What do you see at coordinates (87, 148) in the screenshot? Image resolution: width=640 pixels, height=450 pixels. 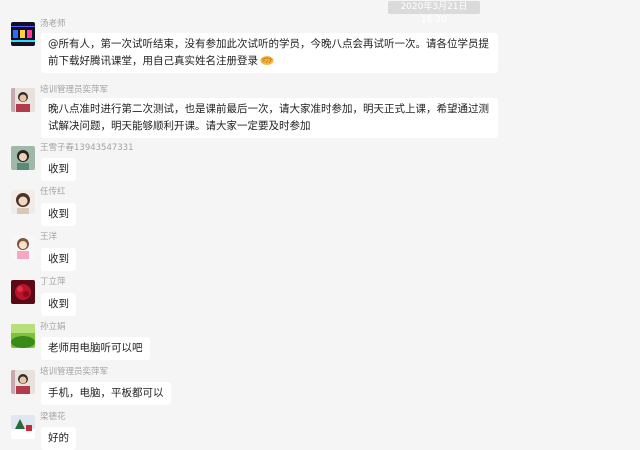 I see `sender-name: 王雪子春13943547331` at bounding box center [87, 148].